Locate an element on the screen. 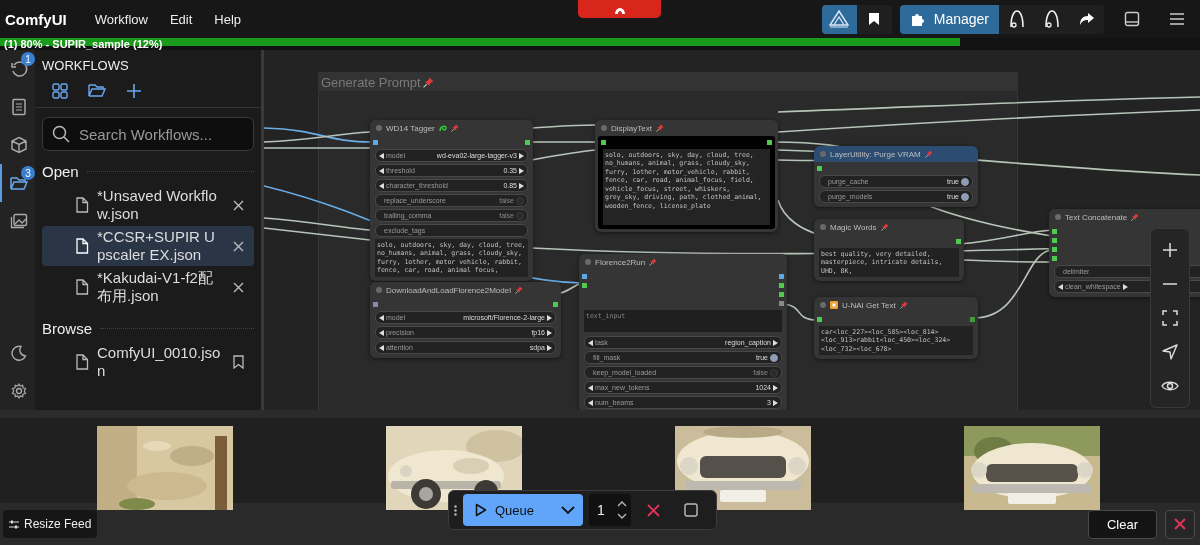 The width and height of the screenshot is (1200, 545). swirl-icon is located at coordinates (442, 128).